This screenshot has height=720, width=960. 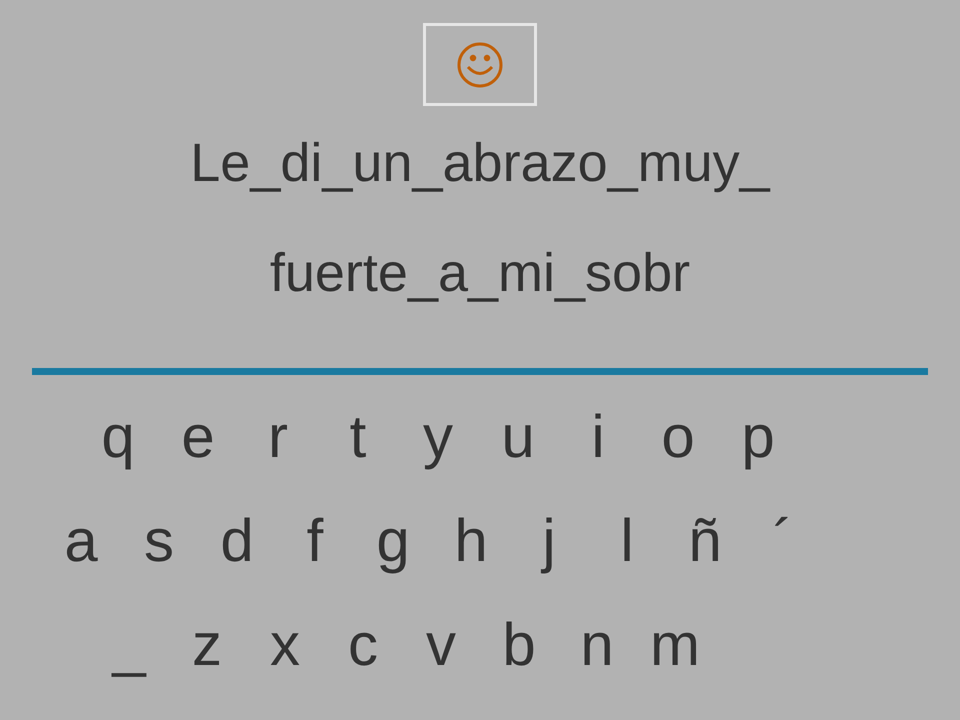 I want to click on letter-key: p, so click(x=758, y=437).